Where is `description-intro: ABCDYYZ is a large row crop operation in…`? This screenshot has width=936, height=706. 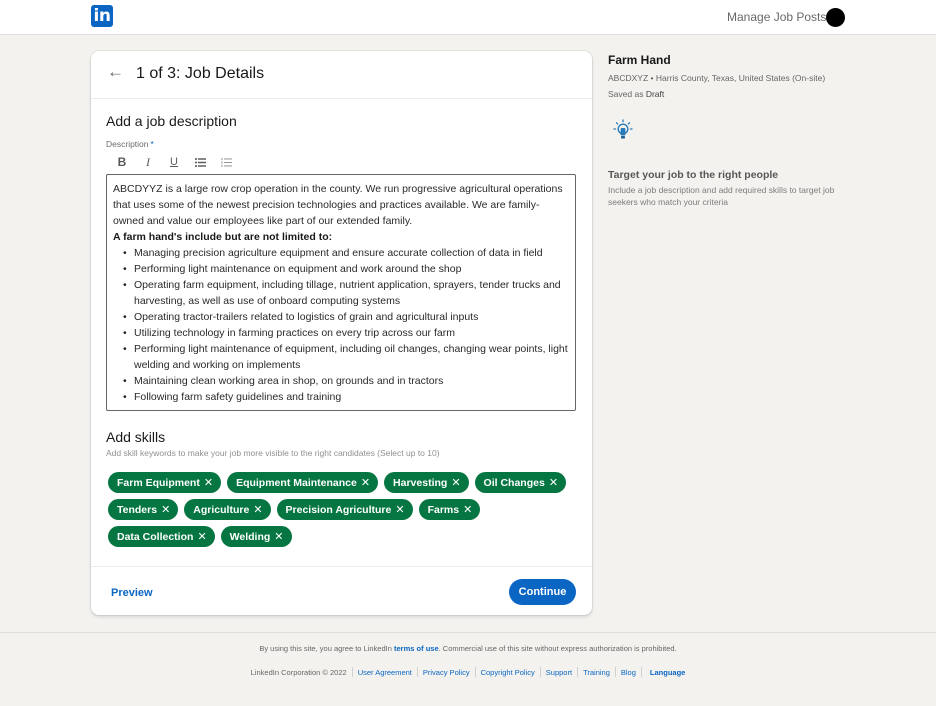 description-intro: ABCDYYZ is a large row crop operation in… is located at coordinates (338, 205).